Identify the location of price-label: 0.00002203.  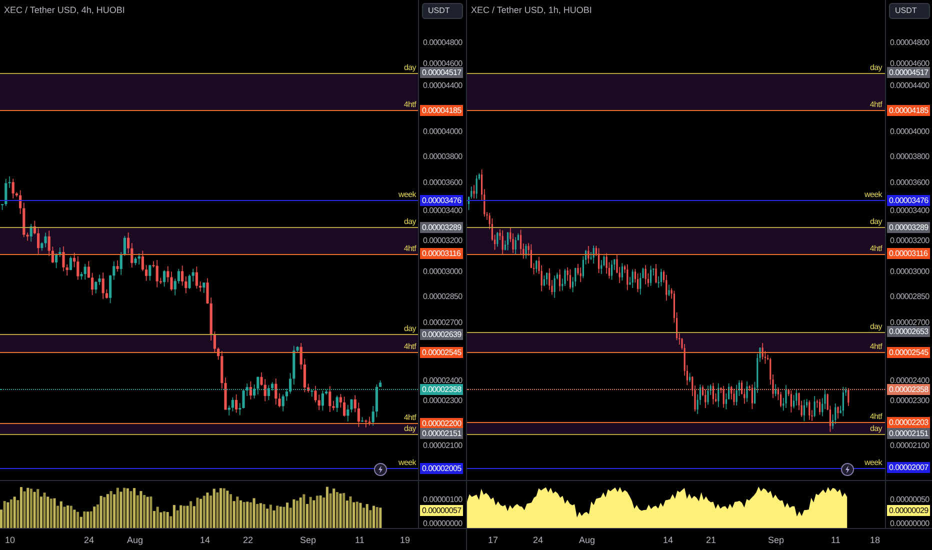
(908, 422).